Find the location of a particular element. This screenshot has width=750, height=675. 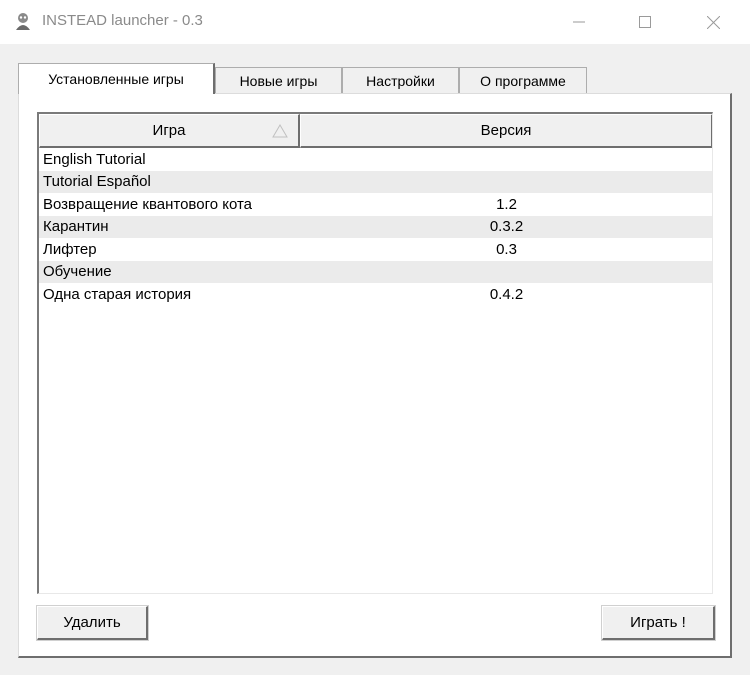

game-name: Лифтер is located at coordinates (70, 249).